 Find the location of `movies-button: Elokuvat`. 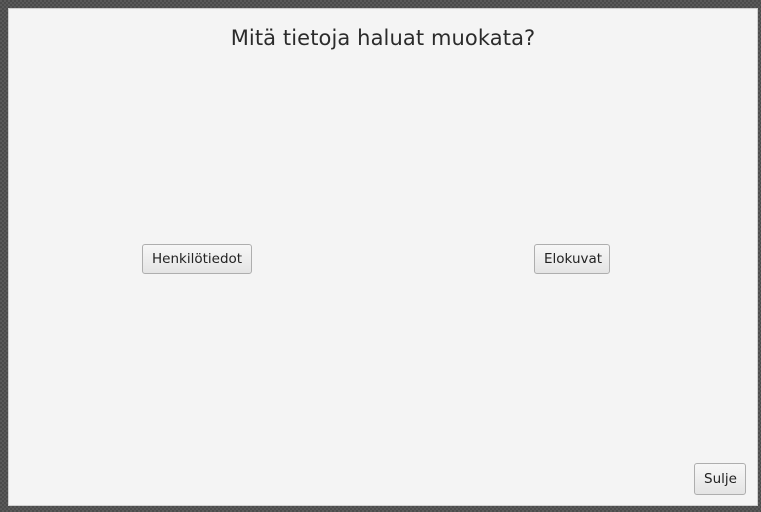

movies-button: Elokuvat is located at coordinates (572, 259).